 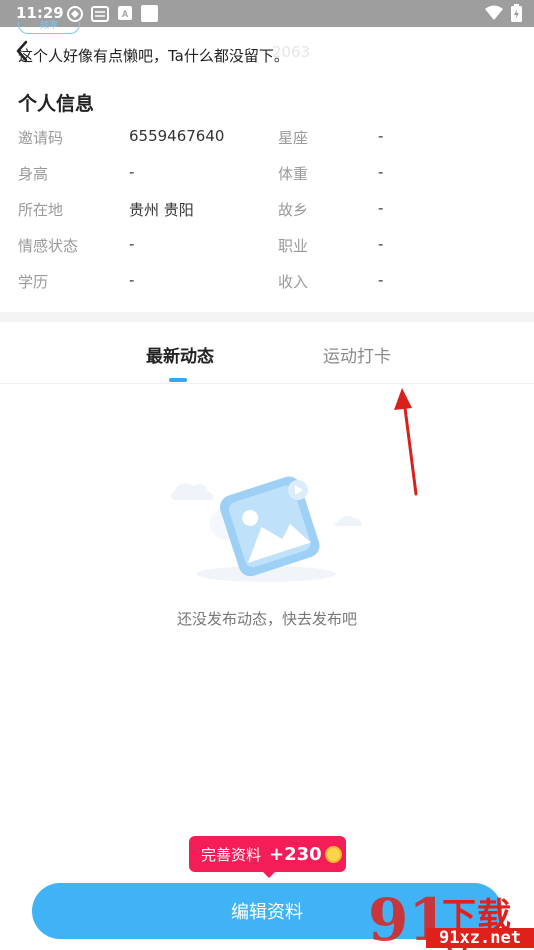 What do you see at coordinates (494, 12) in the screenshot?
I see `wifi-icon` at bounding box center [494, 12].